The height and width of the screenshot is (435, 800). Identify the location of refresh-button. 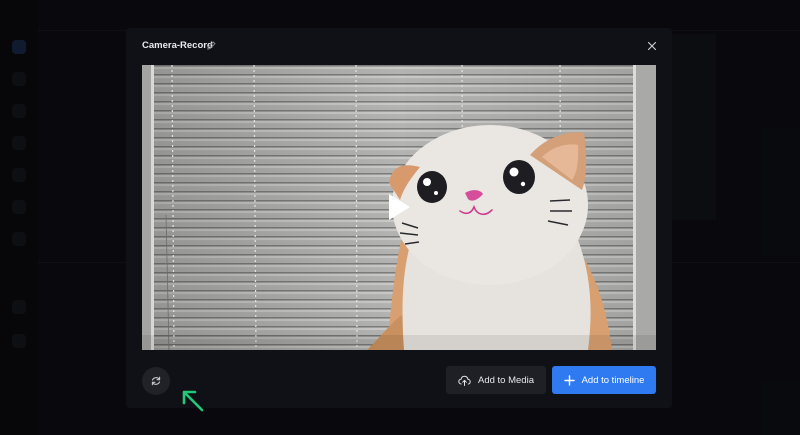
(156, 381).